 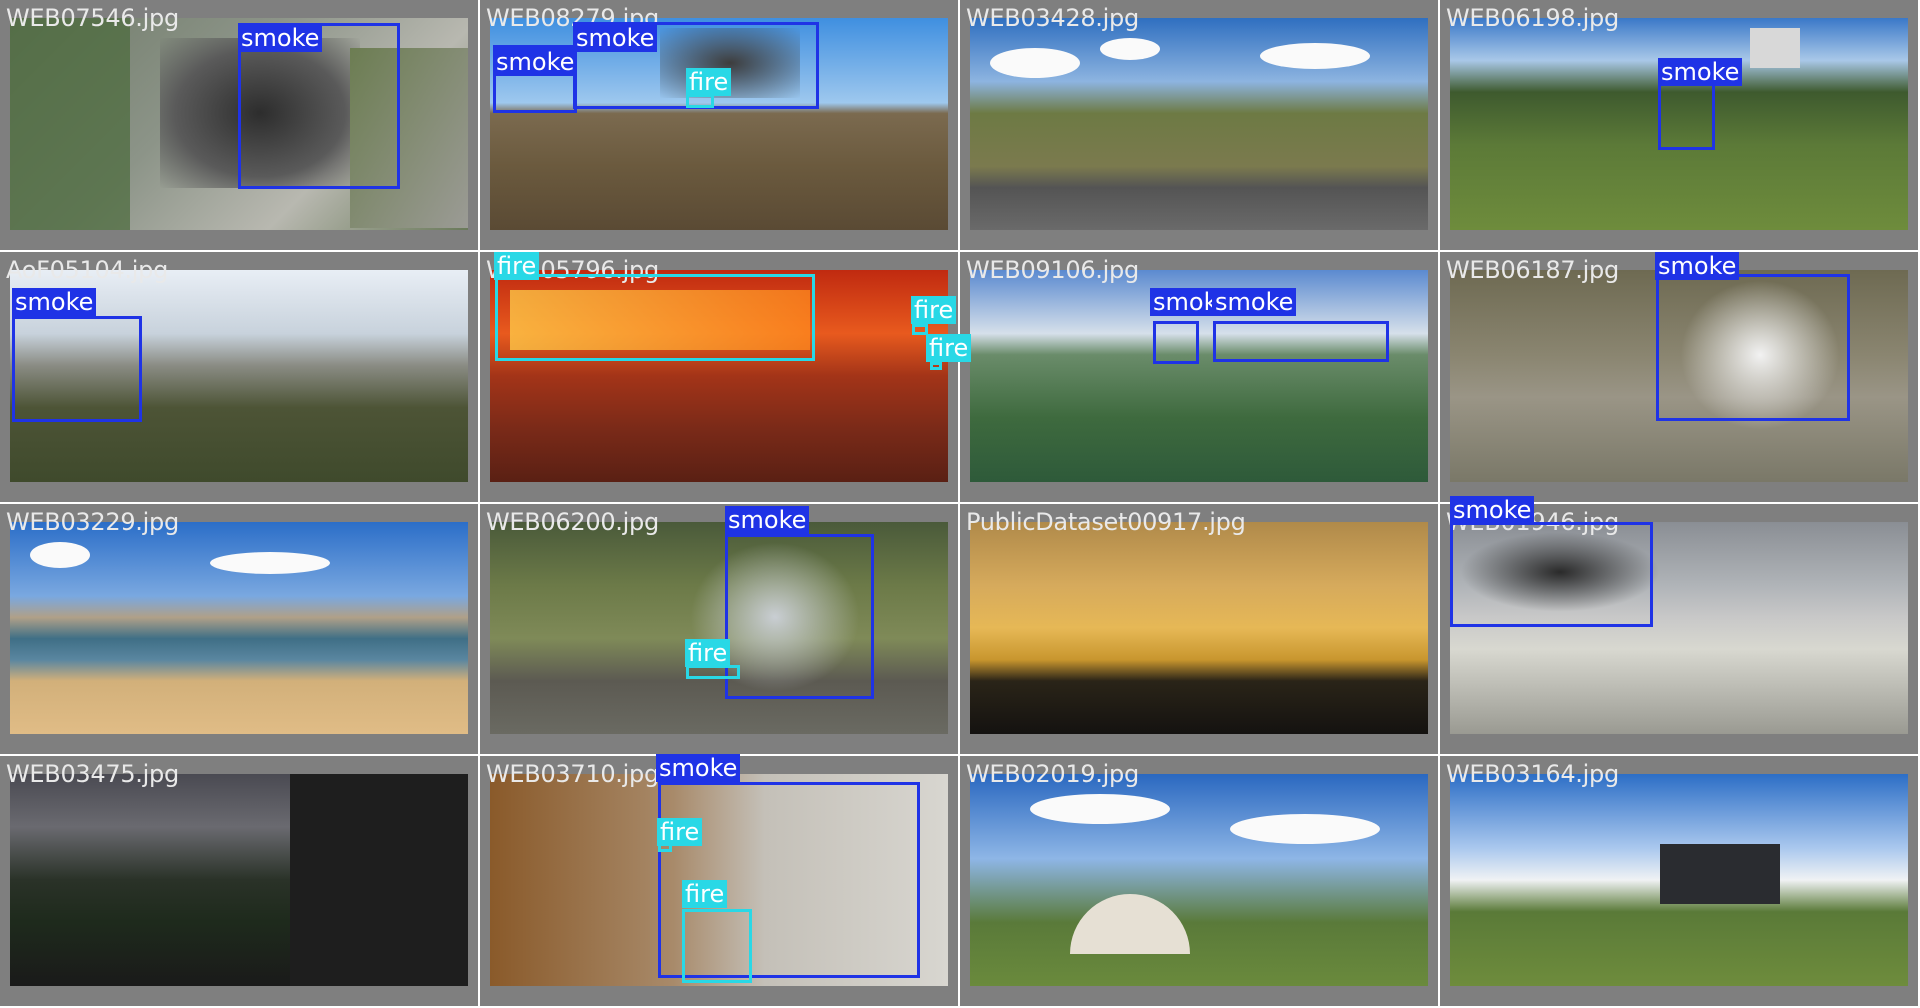 I want to click on image-tile: WEB06187.jpg smoke, so click(x=1680, y=378).